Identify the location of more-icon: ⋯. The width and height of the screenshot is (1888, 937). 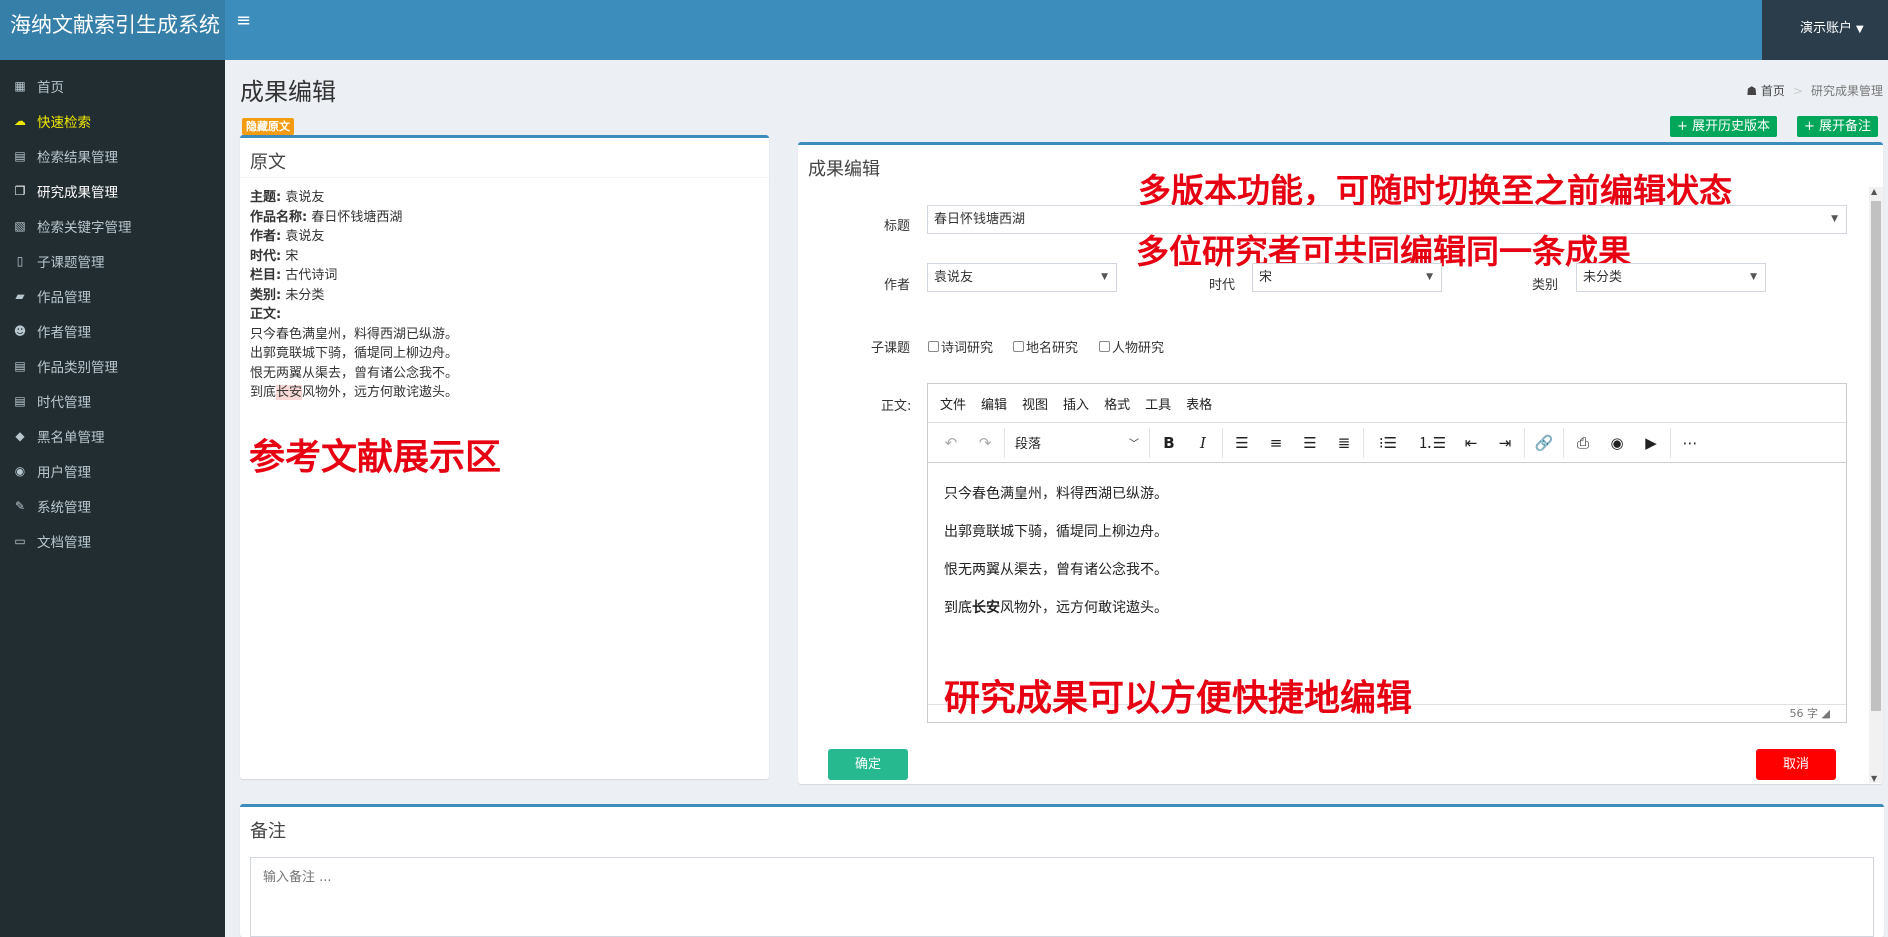
(1690, 443).